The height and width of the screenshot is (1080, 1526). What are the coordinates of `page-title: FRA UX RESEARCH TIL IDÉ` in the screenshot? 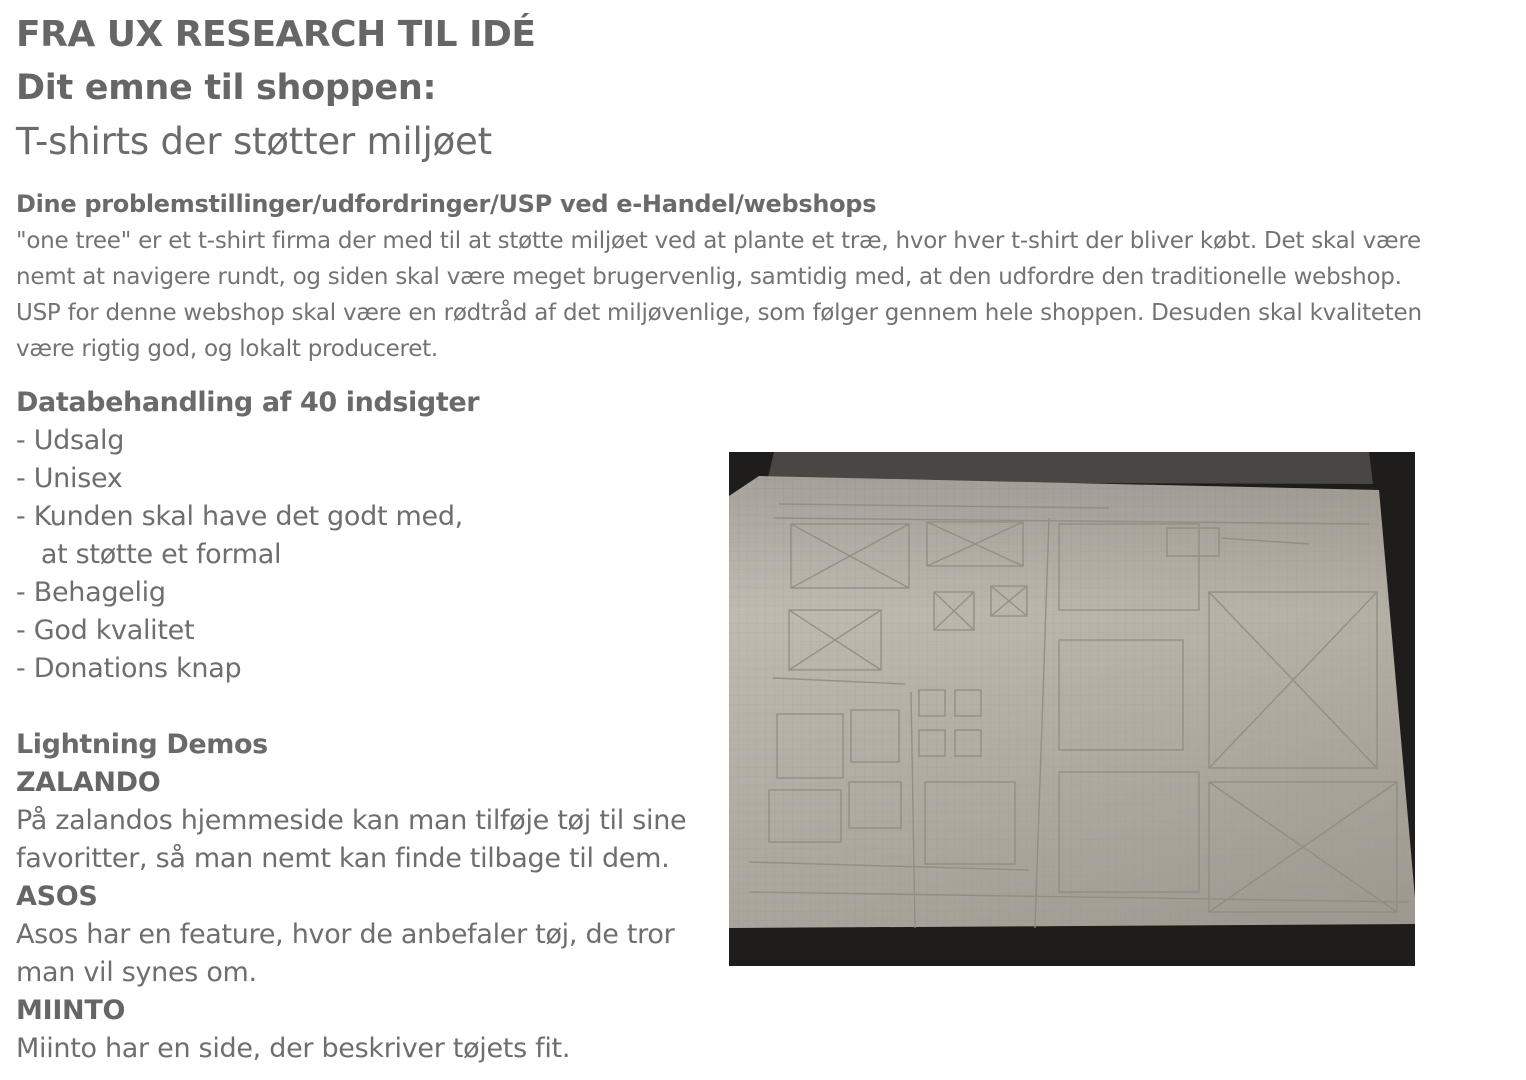 It's located at (276, 34).